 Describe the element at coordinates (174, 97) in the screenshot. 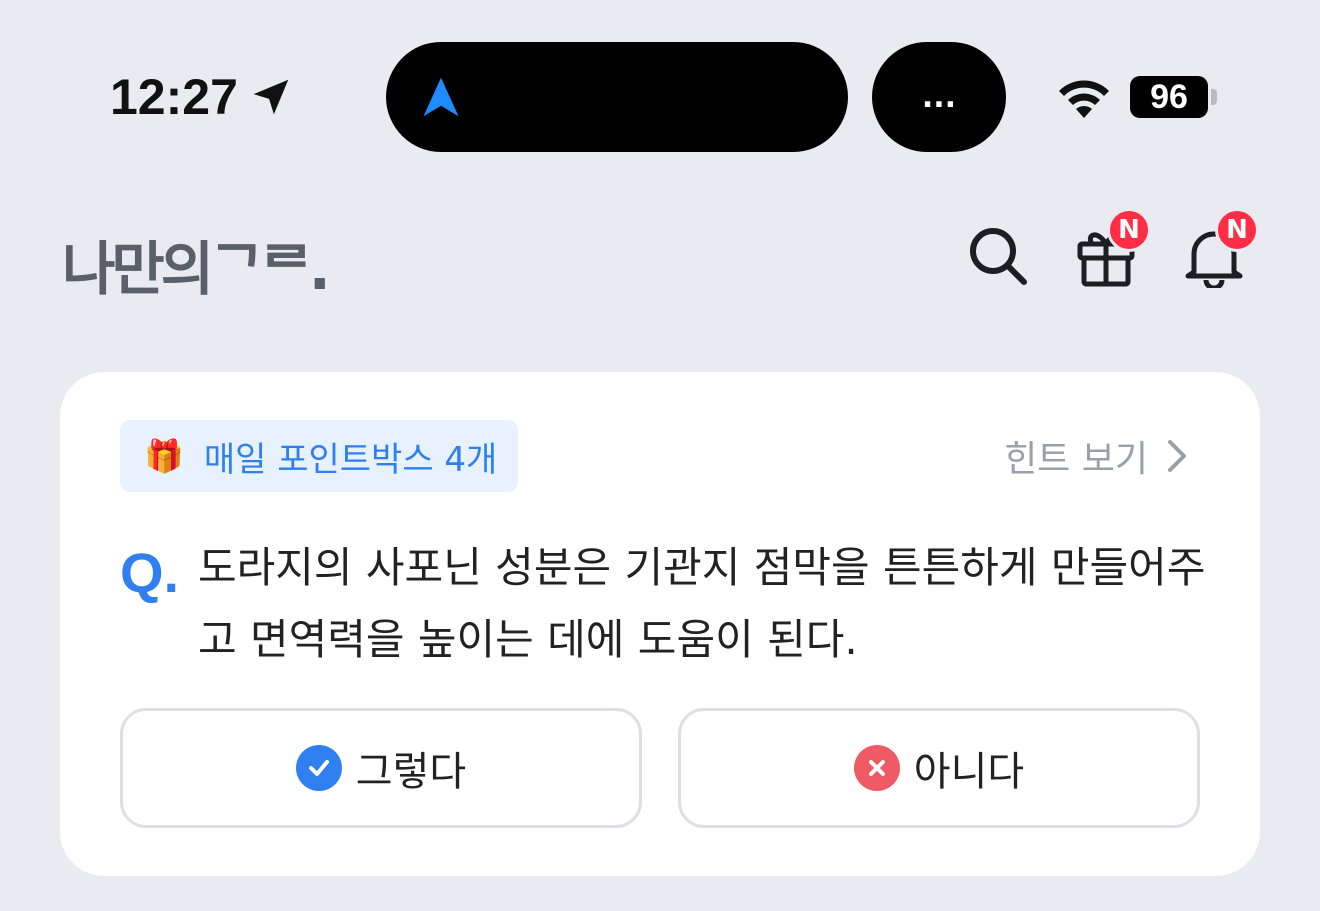

I see `time-text: 12:27` at that location.